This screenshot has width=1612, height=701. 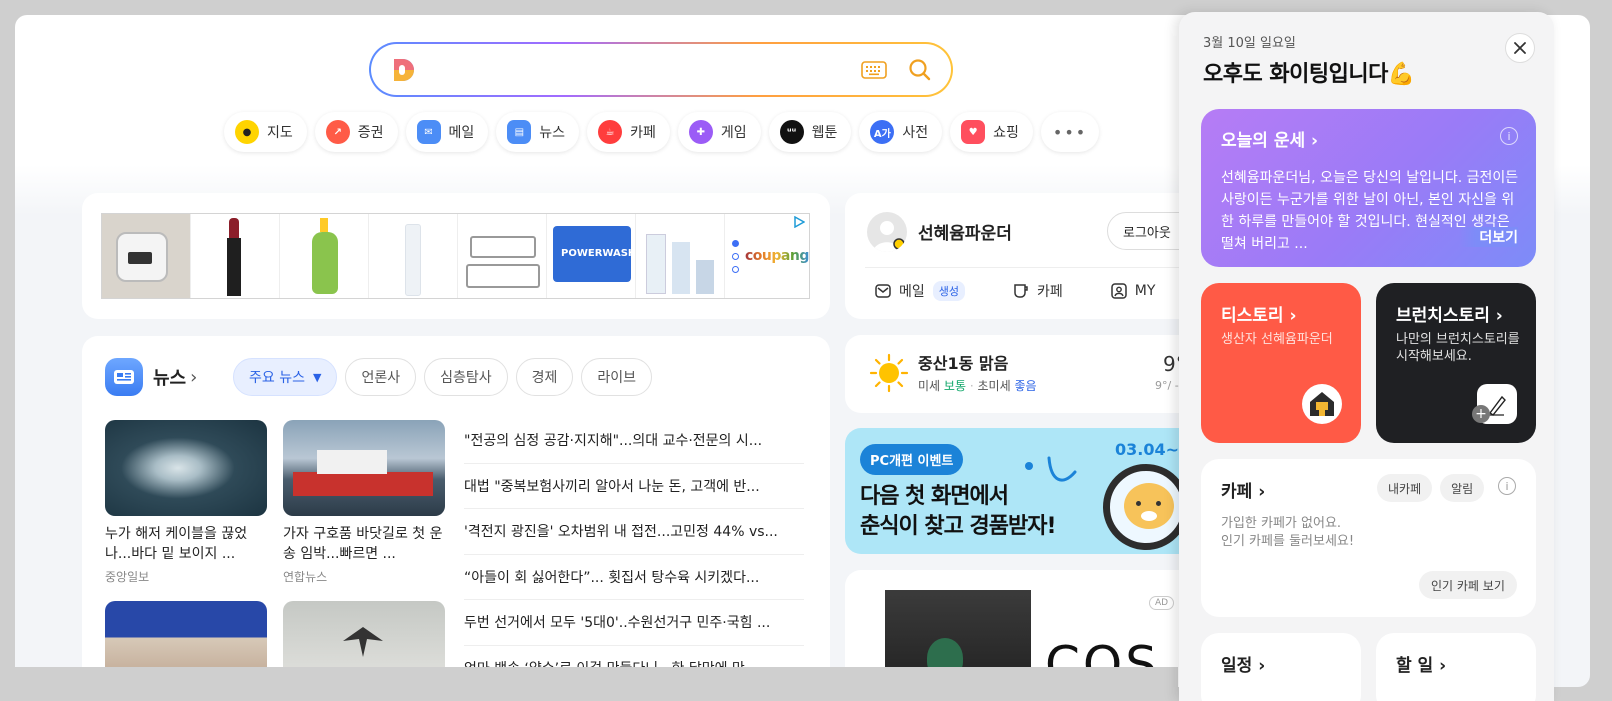 What do you see at coordinates (127, 577) in the screenshot?
I see `news-card-source: 중앙일보` at bounding box center [127, 577].